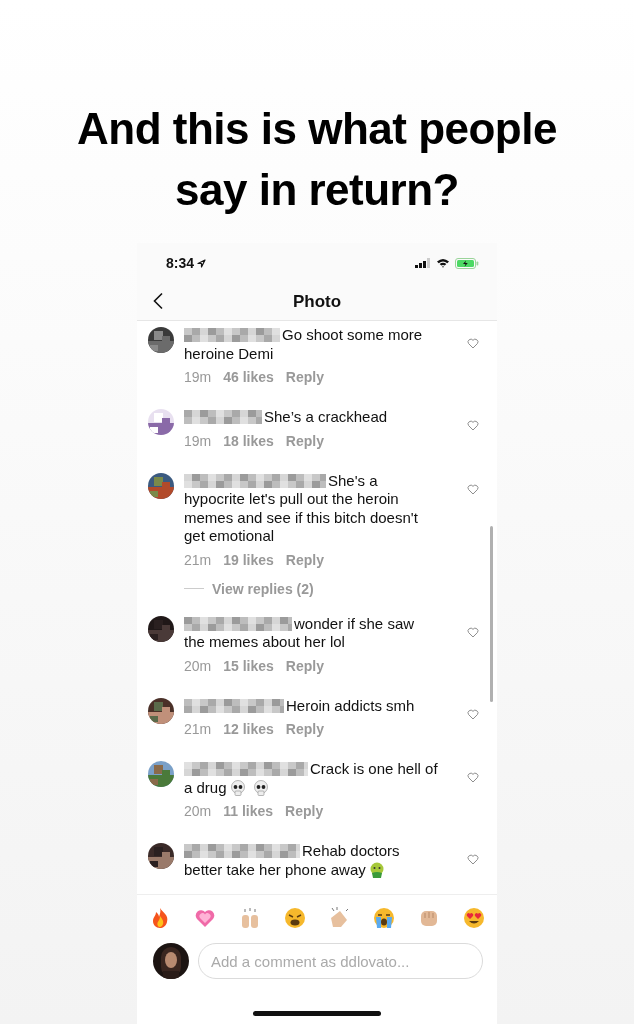 The width and height of the screenshot is (634, 1024). What do you see at coordinates (158, 301) in the screenshot?
I see `back-icon` at bounding box center [158, 301].